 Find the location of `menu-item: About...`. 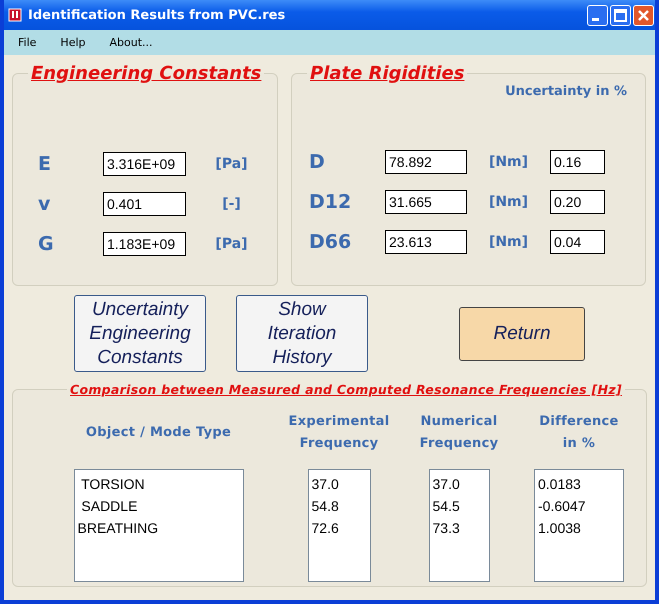

menu-item: About... is located at coordinates (131, 42).